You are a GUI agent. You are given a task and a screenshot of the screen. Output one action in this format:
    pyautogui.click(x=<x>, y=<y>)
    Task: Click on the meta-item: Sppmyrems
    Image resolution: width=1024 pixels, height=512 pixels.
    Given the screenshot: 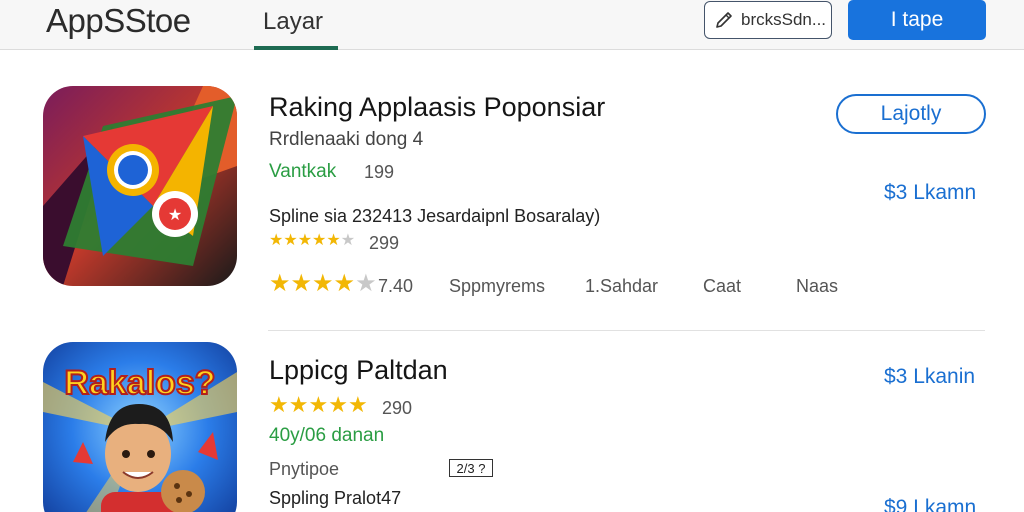 What is the action you would take?
    pyautogui.click(x=497, y=286)
    